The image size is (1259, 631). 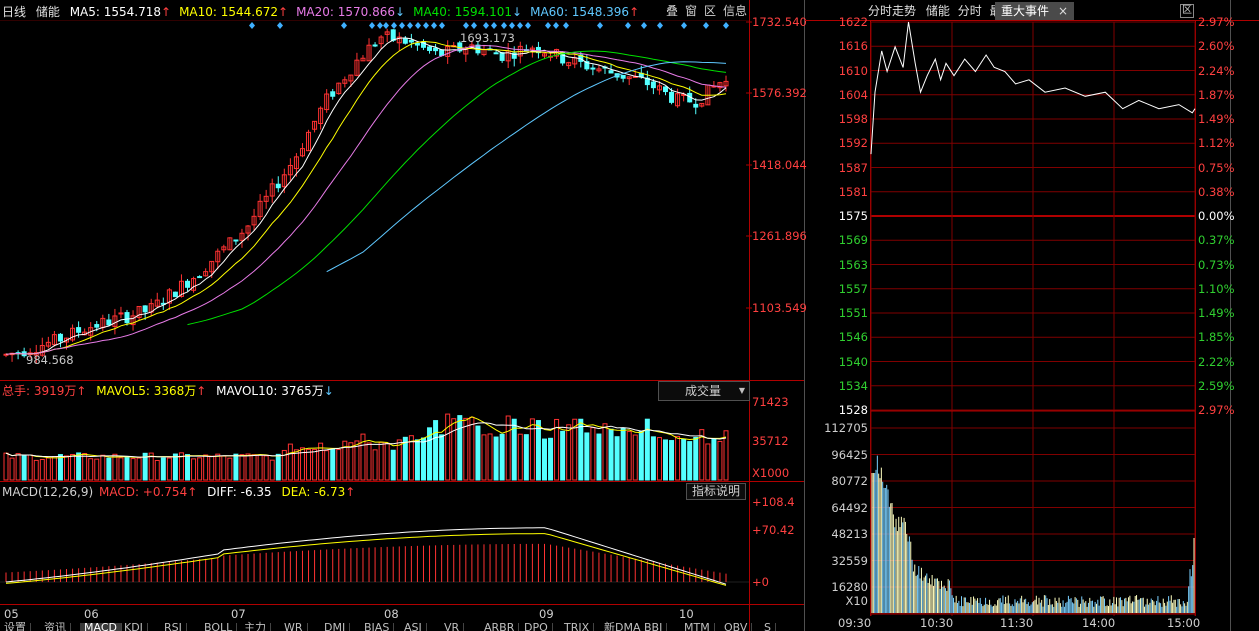 What do you see at coordinates (623, 626) in the screenshot?
I see `indicator-tab: 新DMA` at bounding box center [623, 626].